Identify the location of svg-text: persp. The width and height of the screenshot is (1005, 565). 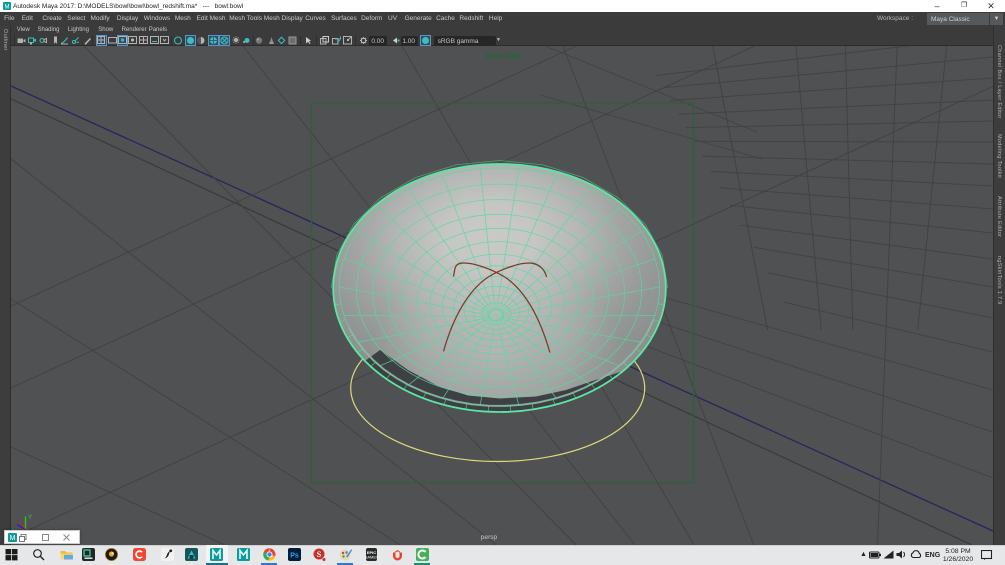
(489, 537).